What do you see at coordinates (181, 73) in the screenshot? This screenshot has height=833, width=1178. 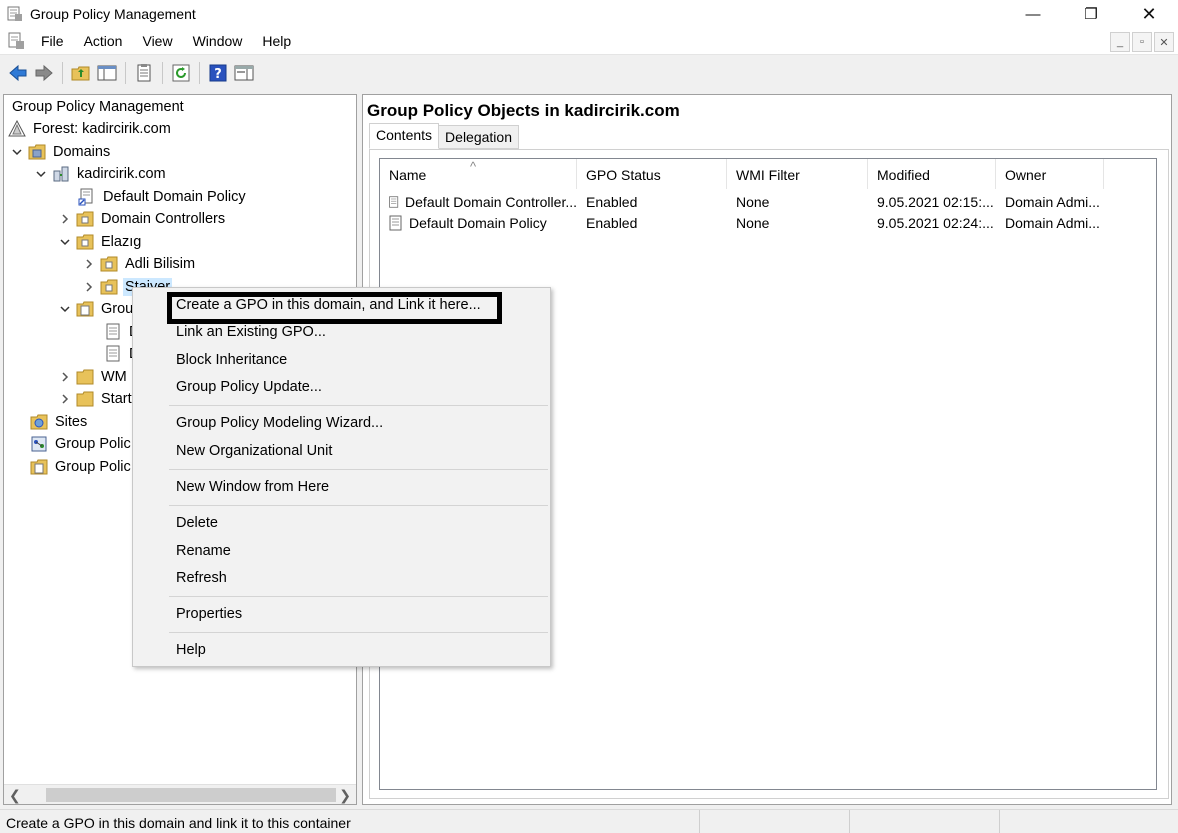 I see `refresh-icon` at bounding box center [181, 73].